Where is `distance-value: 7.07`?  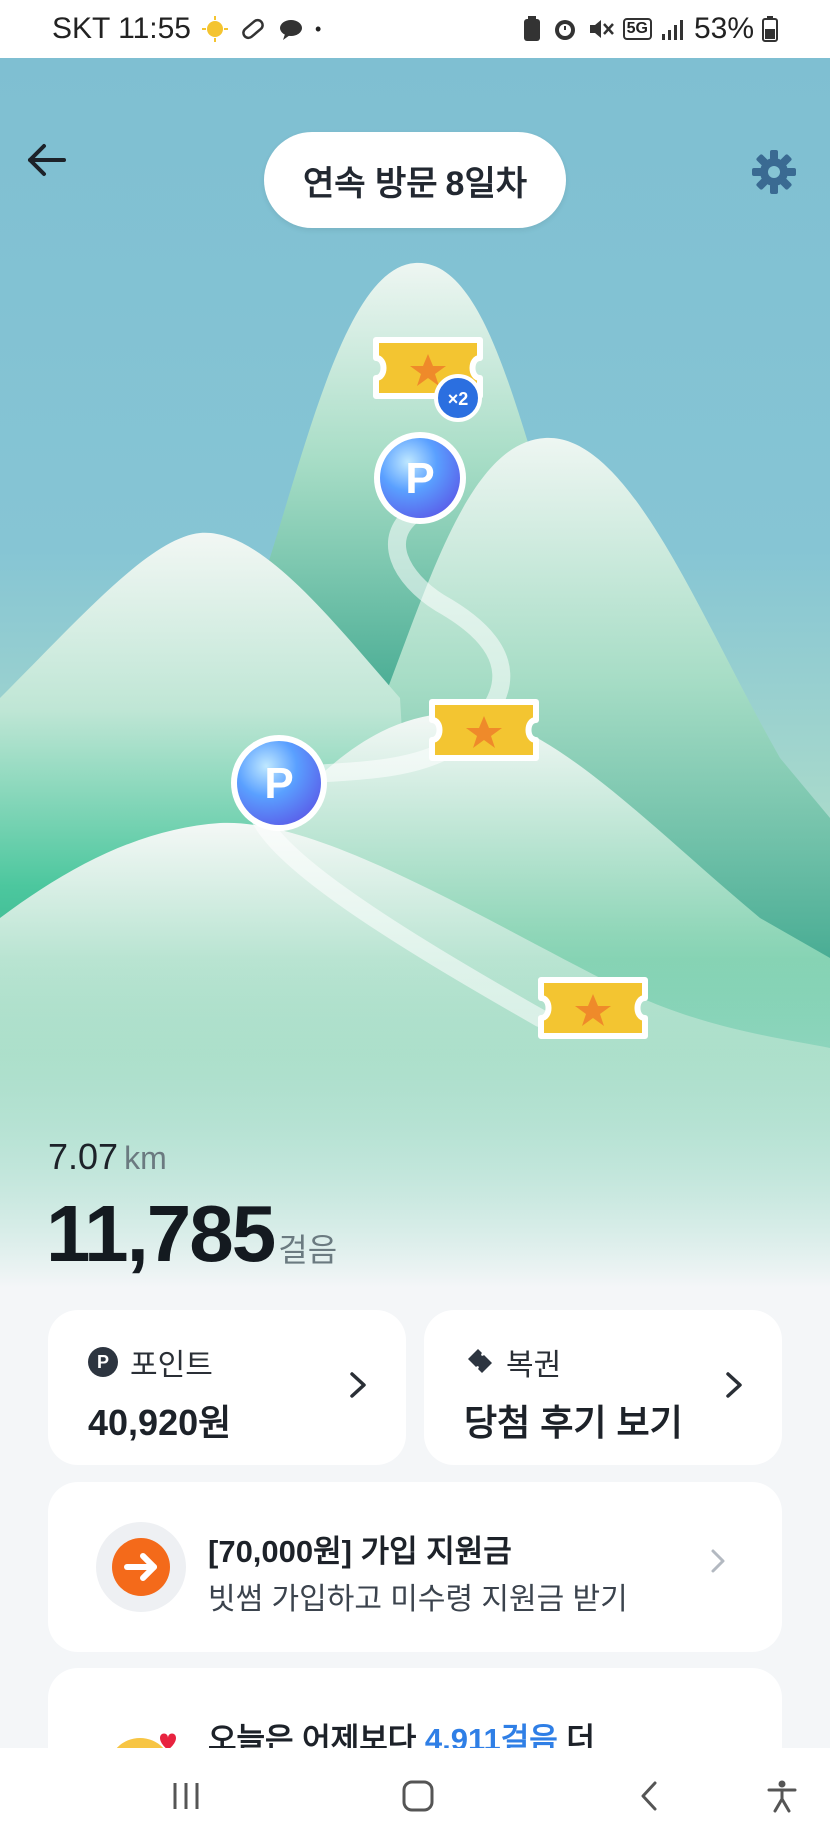 distance-value: 7.07 is located at coordinates (83, 1156).